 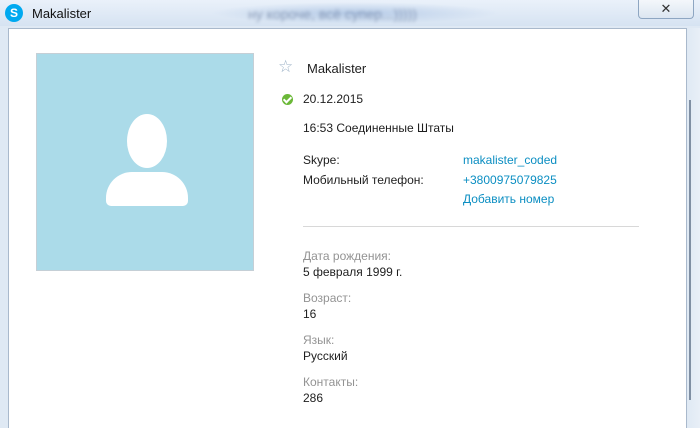 I want to click on divider, so click(x=471, y=226).